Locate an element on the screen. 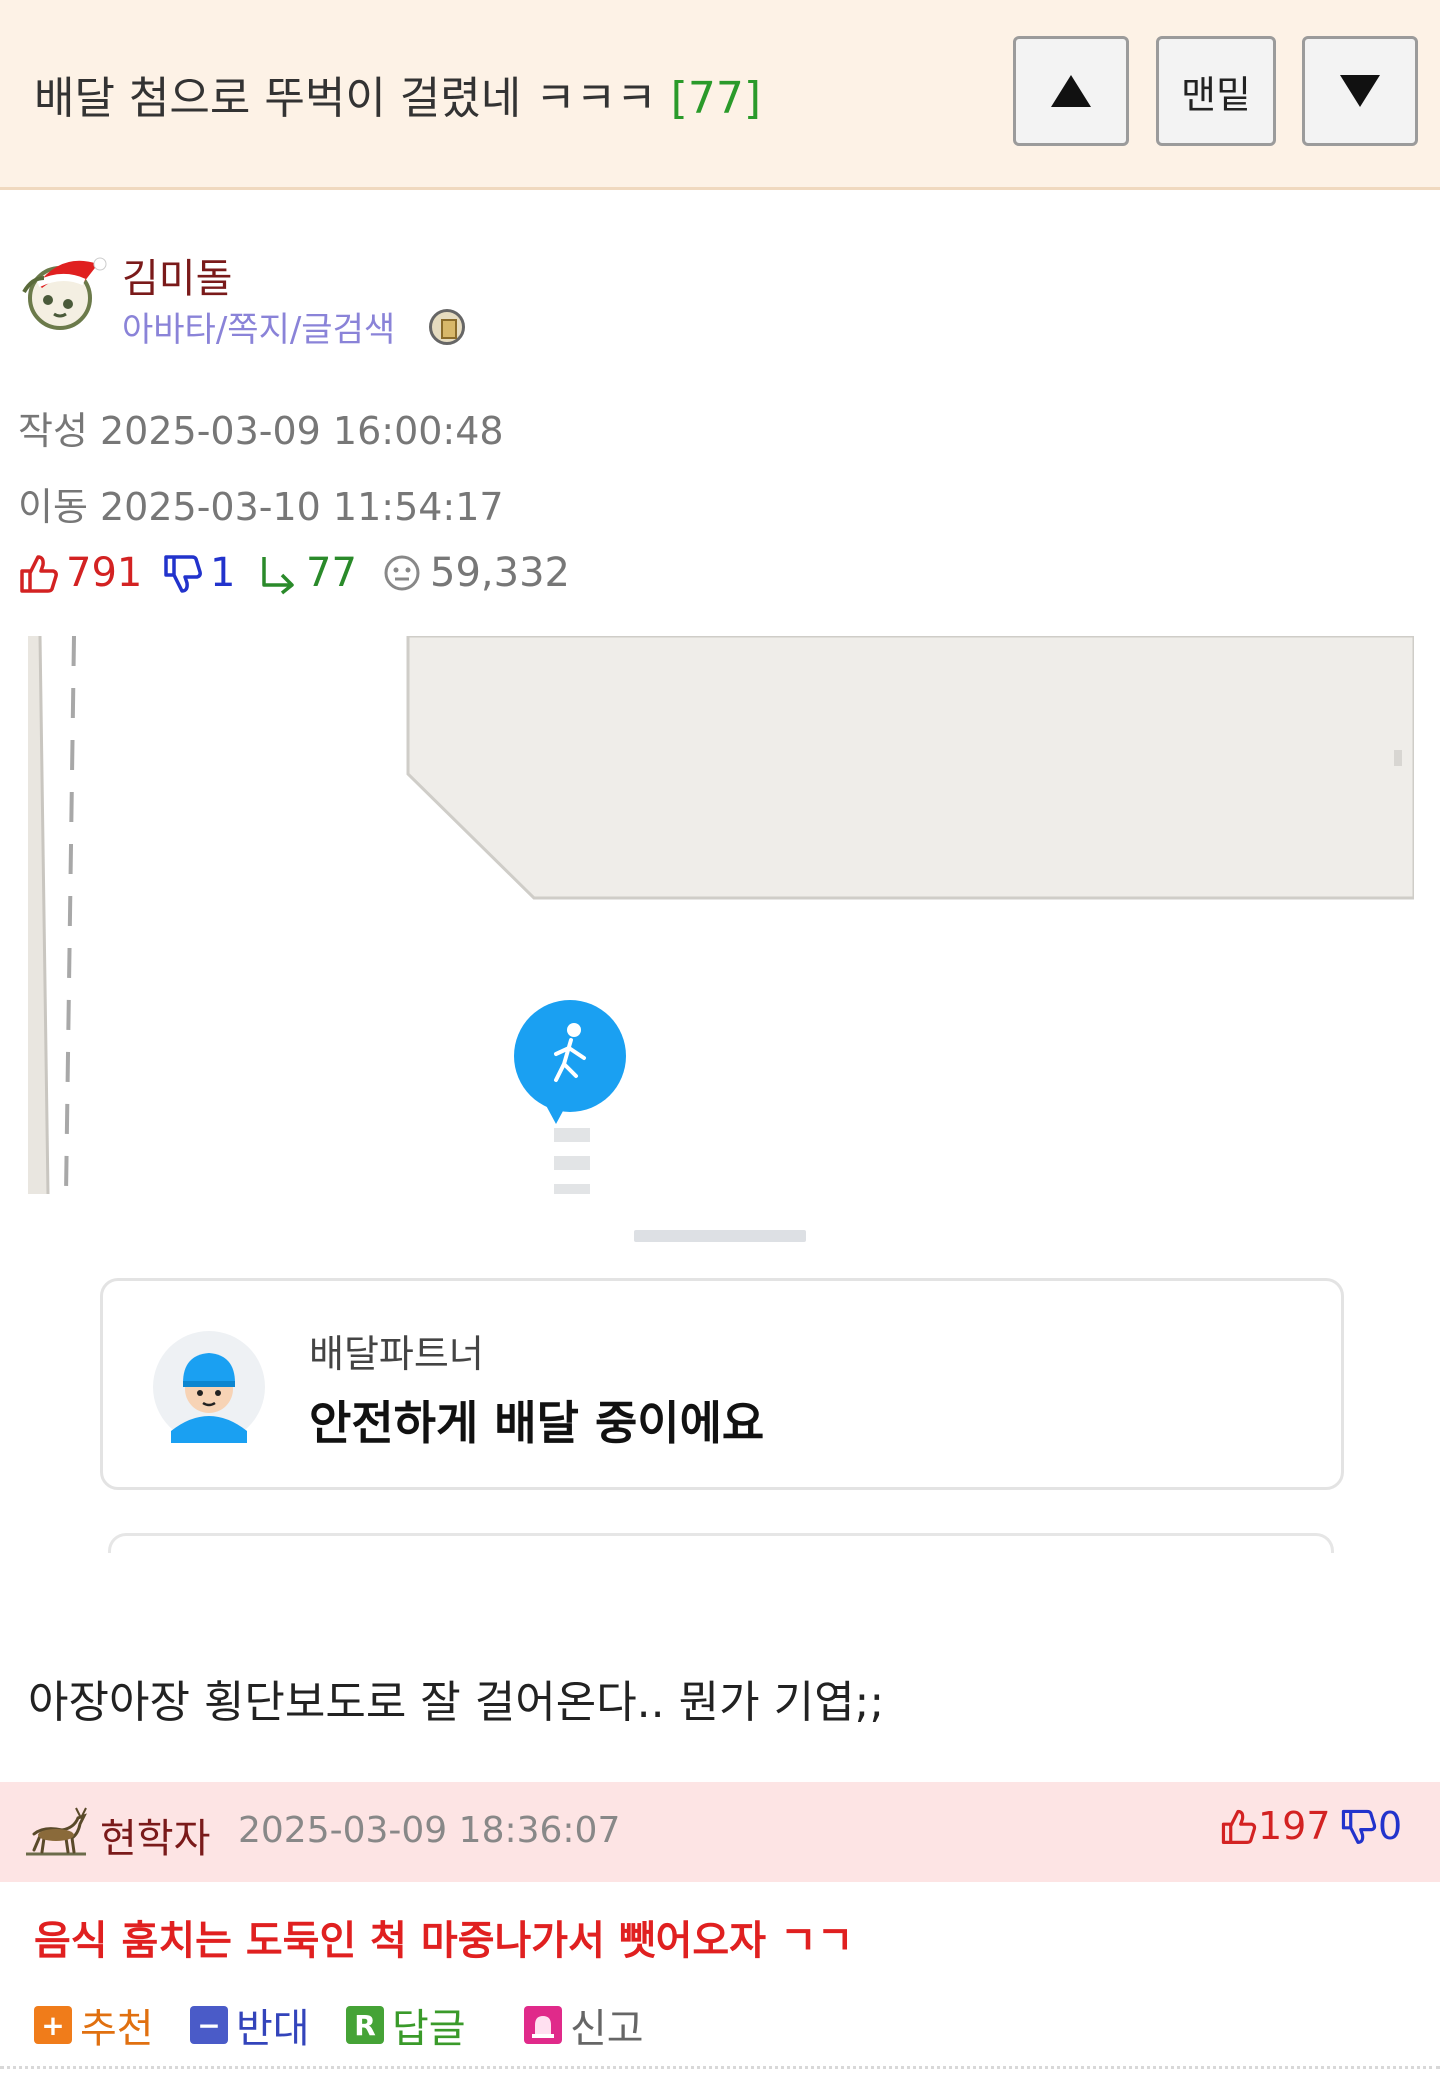 The width and height of the screenshot is (1440, 2077). post-header: 배달 첨으로 뚜벅이 걸렸네 ㅋㅋㅋ [77] 맨밑 is located at coordinates (720, 95).